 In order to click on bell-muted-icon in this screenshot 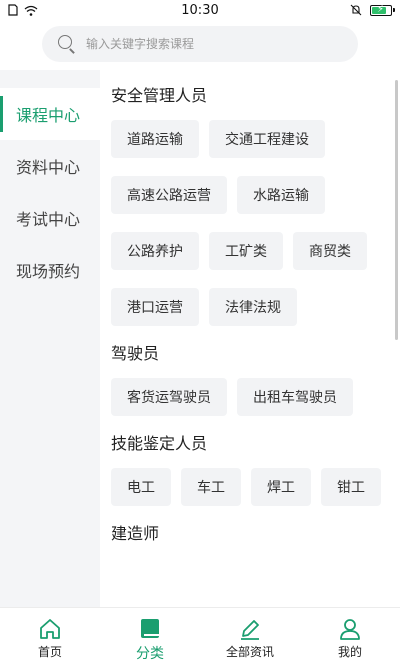, I will do `click(356, 10)`.